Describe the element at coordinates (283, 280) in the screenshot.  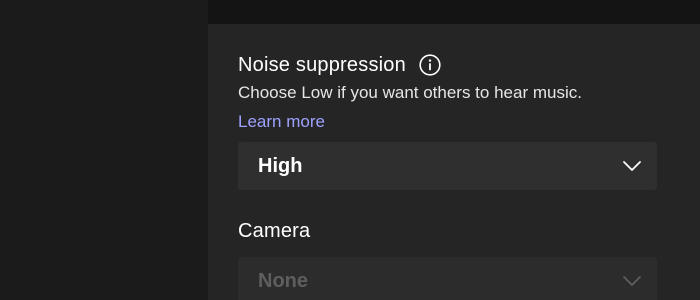
I see `camera-selected-value: None` at that location.